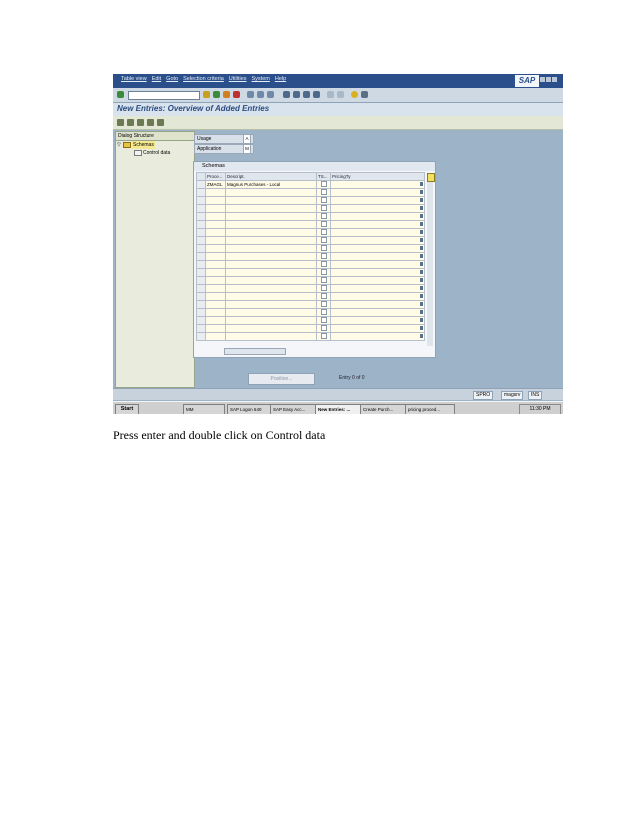  What do you see at coordinates (286, 94) in the screenshot?
I see `first-page-icon` at bounding box center [286, 94].